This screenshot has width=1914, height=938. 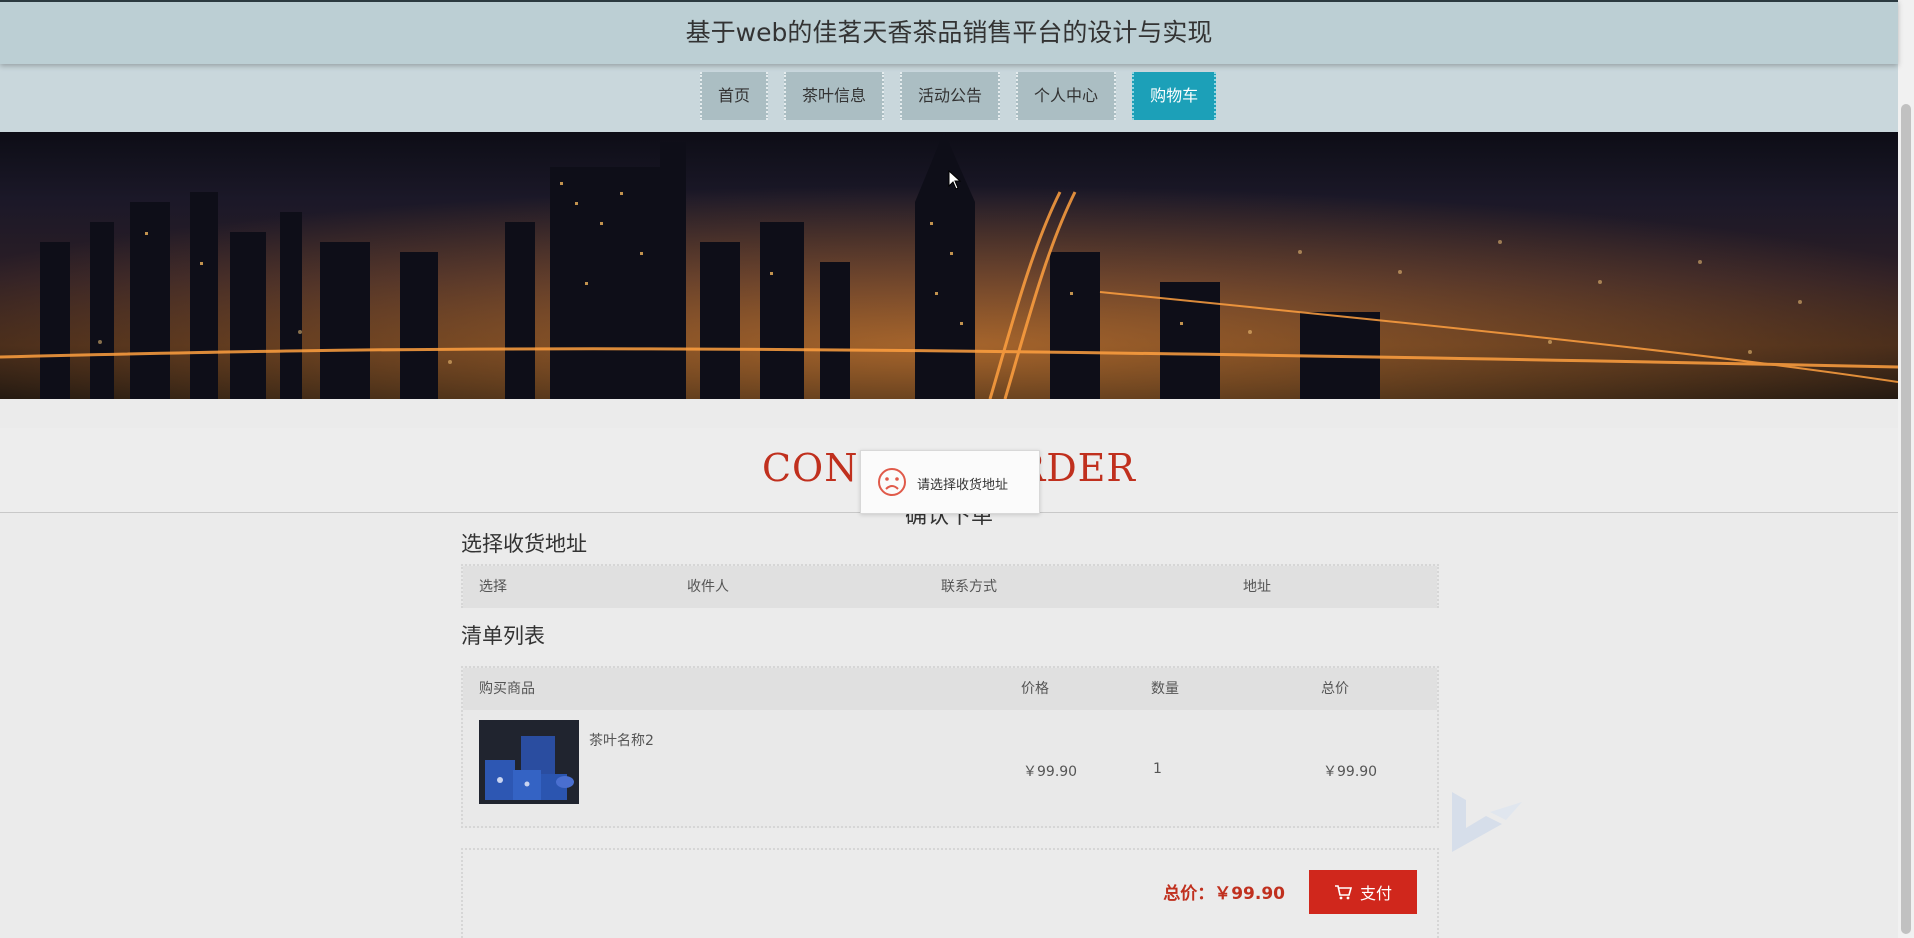 I want to click on product-thumbnail, so click(x=529, y=762).